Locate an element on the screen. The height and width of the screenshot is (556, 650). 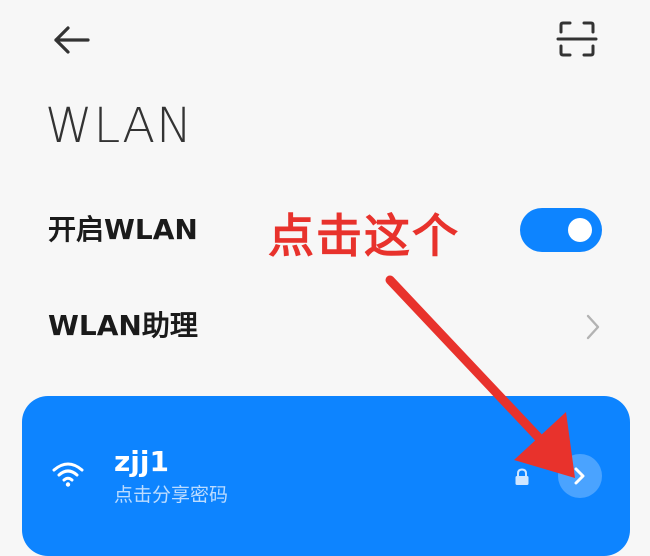
network-detail-button is located at coordinates (580, 476).